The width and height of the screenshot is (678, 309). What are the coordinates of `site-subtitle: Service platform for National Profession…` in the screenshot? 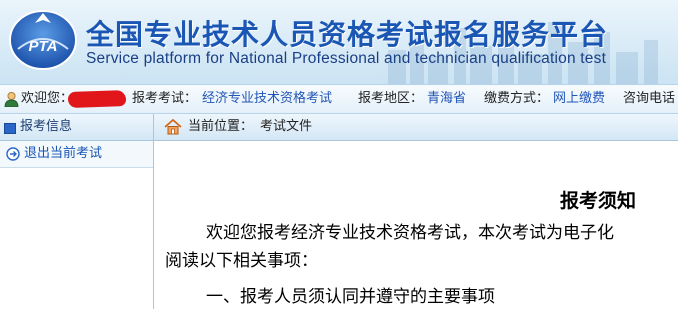 It's located at (346, 58).